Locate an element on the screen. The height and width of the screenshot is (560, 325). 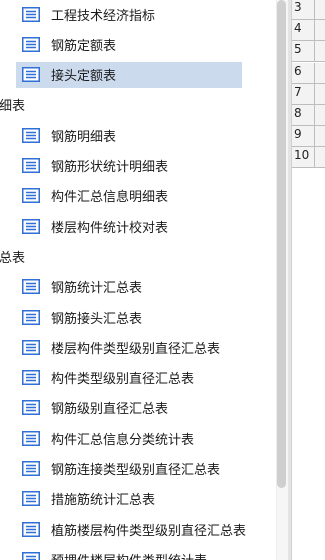
tree-item-label: 接头定额表 is located at coordinates (84, 77).